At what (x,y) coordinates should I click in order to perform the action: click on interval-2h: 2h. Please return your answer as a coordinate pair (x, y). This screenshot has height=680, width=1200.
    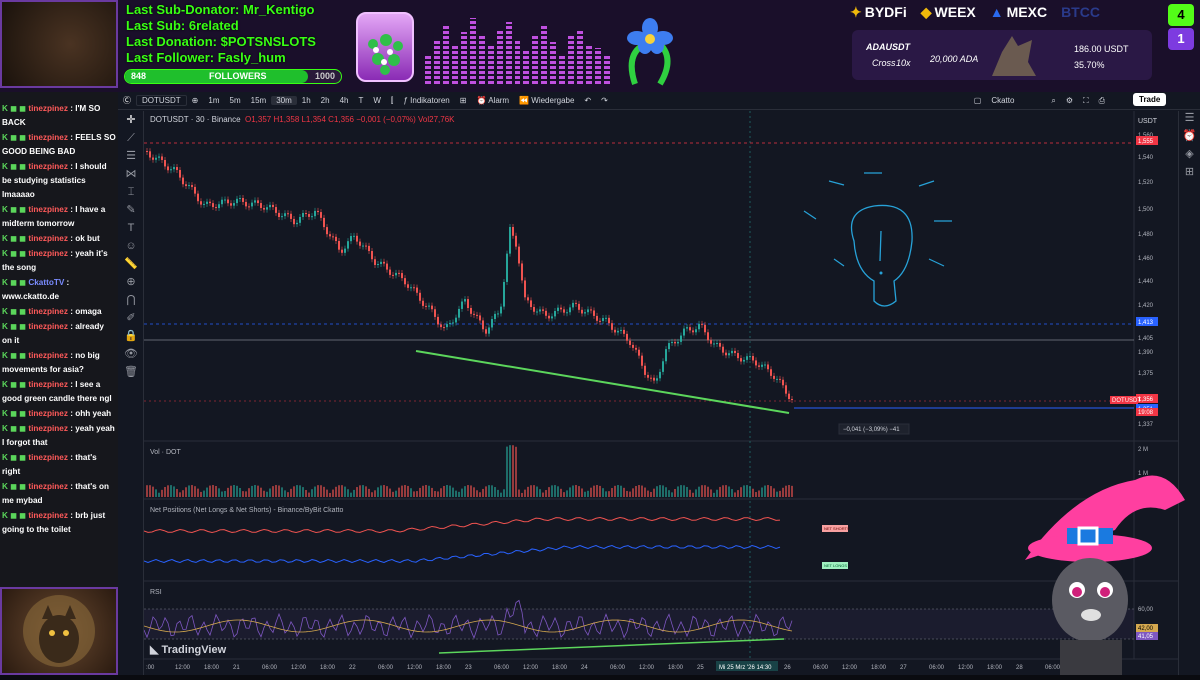
    Looking at the image, I should click on (325, 100).